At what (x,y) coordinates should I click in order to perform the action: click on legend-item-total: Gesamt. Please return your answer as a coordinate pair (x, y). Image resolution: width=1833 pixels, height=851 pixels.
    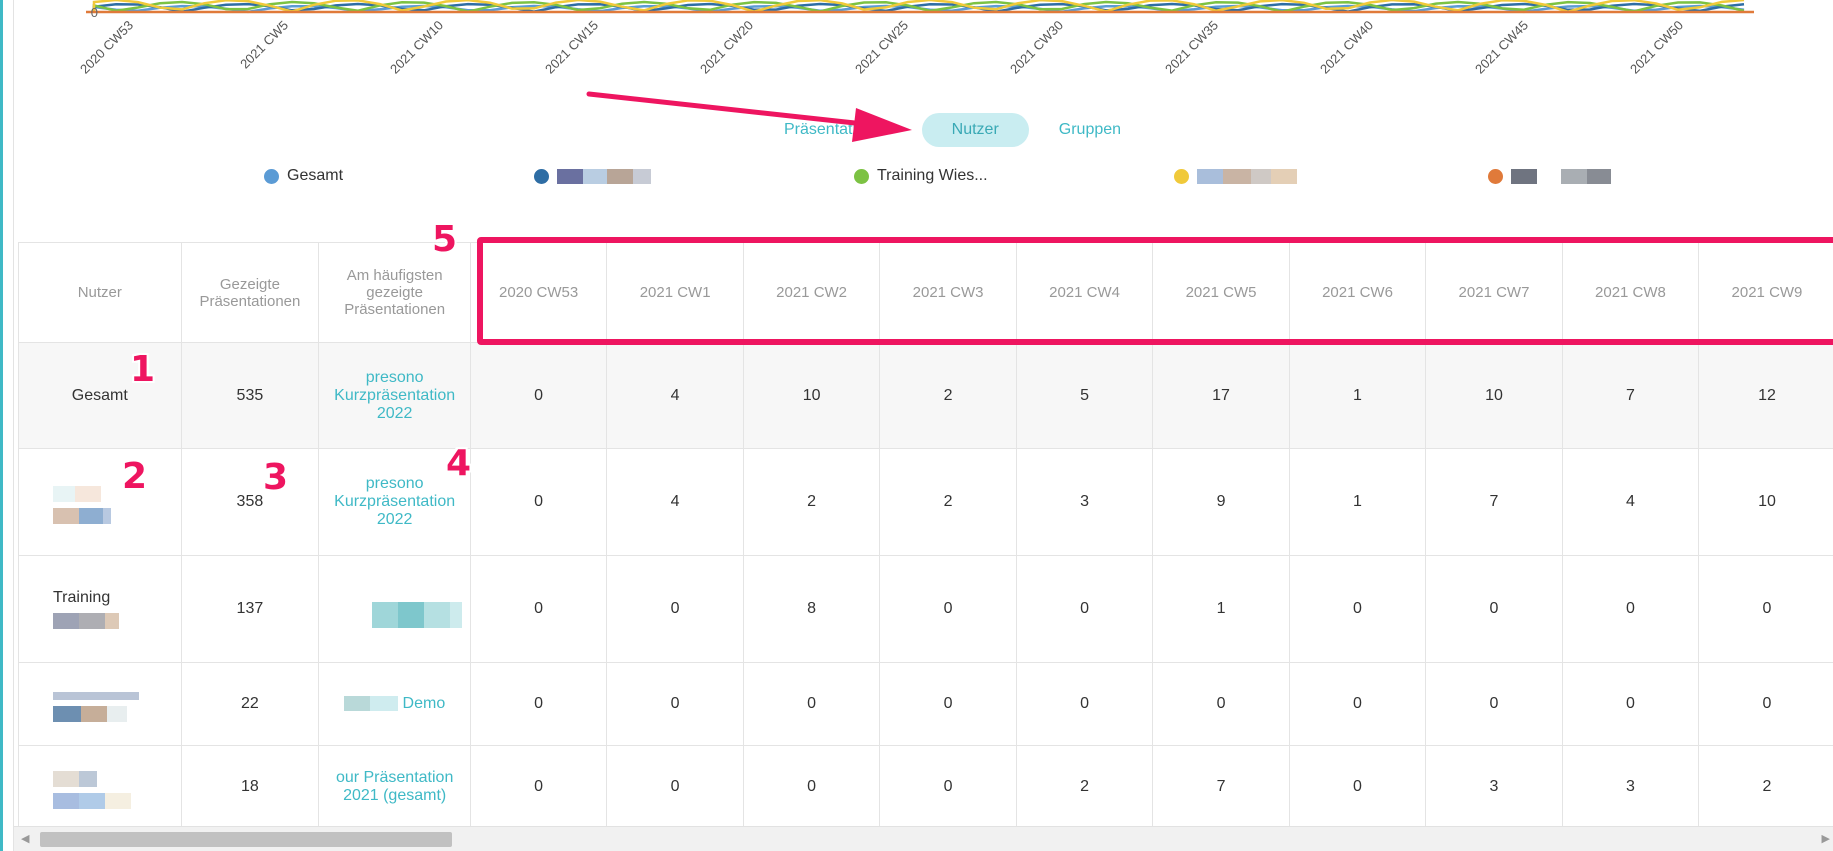
    Looking at the image, I should click on (399, 176).